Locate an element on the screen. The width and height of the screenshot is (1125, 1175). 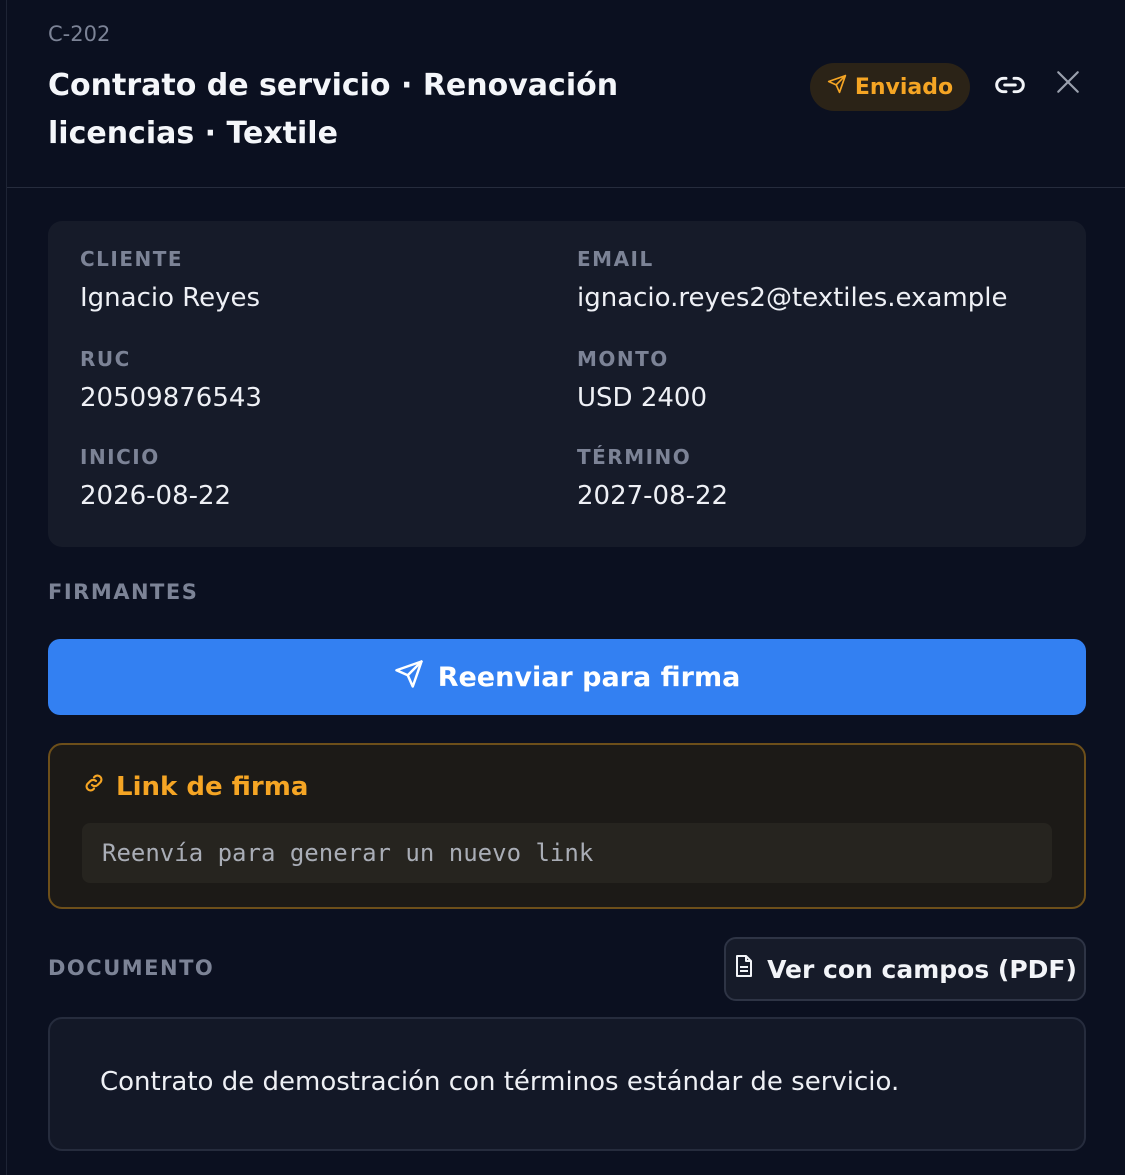
ruc-value: 20509876543 is located at coordinates (171, 398).